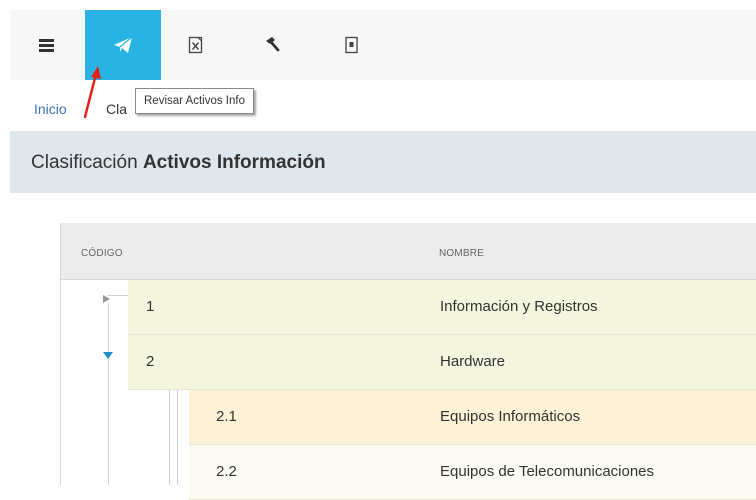  What do you see at coordinates (519, 306) in the screenshot?
I see `row-name: Información y Registros` at bounding box center [519, 306].